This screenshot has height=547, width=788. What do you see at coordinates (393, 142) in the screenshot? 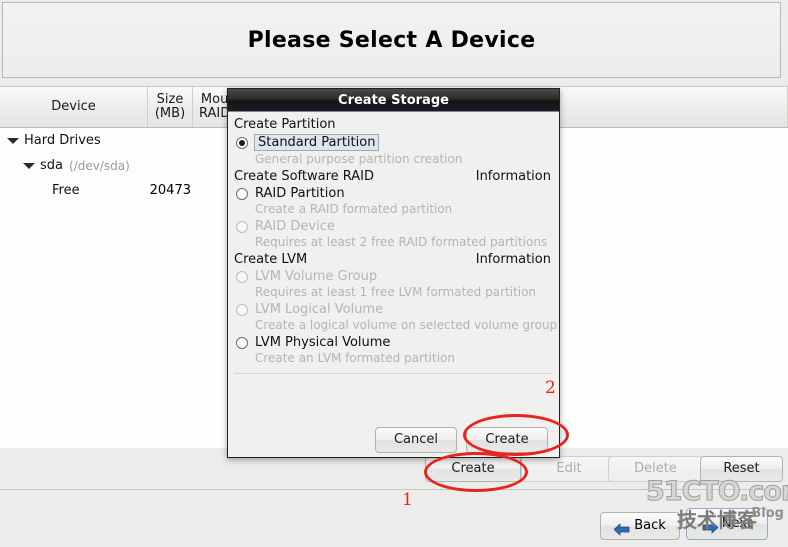
I see `radio-option-standard-partition: Standard Partition` at bounding box center [393, 142].